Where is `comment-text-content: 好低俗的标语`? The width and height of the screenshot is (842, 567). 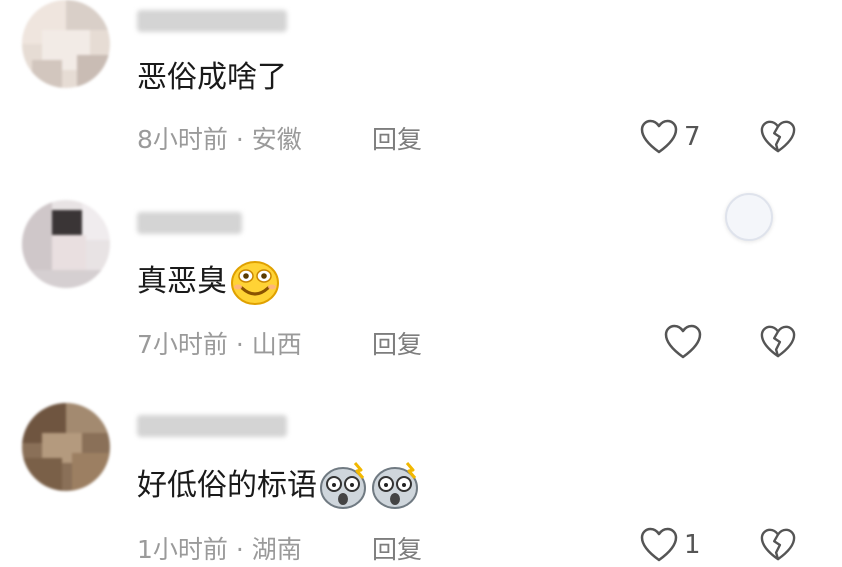
comment-text-content: 好低俗的标语 is located at coordinates (227, 485).